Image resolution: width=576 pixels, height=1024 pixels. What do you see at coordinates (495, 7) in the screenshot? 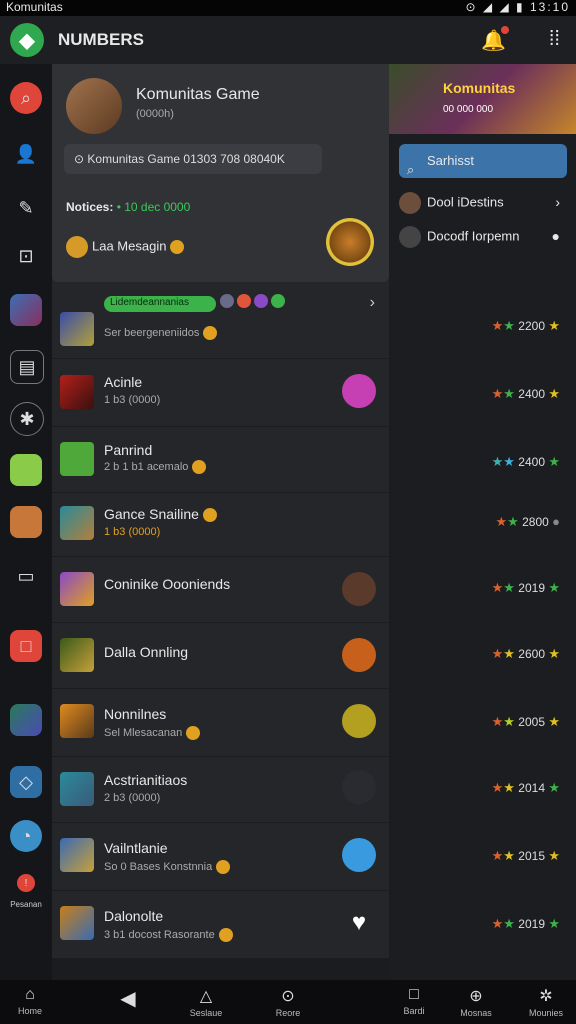
I see `status-icons: ⊙ ◢ ◢ ▮` at bounding box center [495, 7].